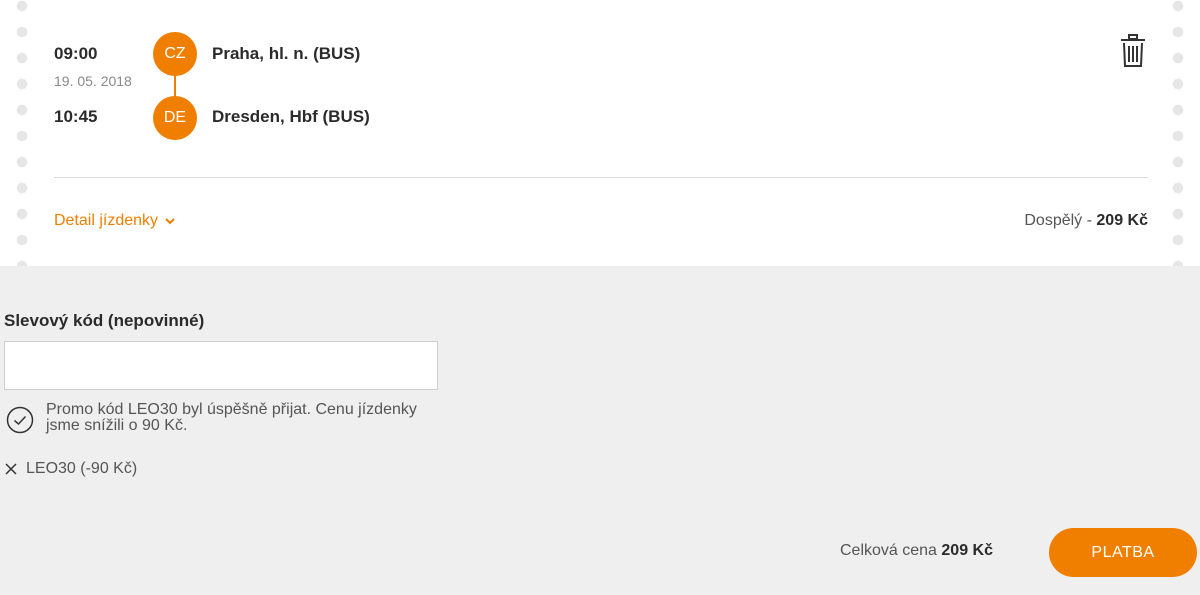  What do you see at coordinates (1122, 220) in the screenshot?
I see `ticket-price: 209 Kč` at bounding box center [1122, 220].